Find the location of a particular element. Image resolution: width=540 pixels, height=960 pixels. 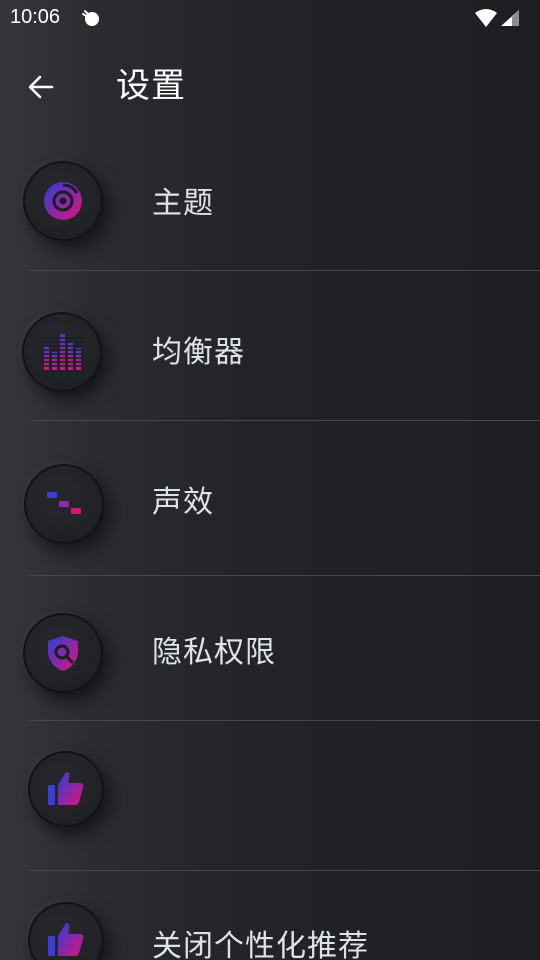

status-time: 10:06 is located at coordinates (35, 17).